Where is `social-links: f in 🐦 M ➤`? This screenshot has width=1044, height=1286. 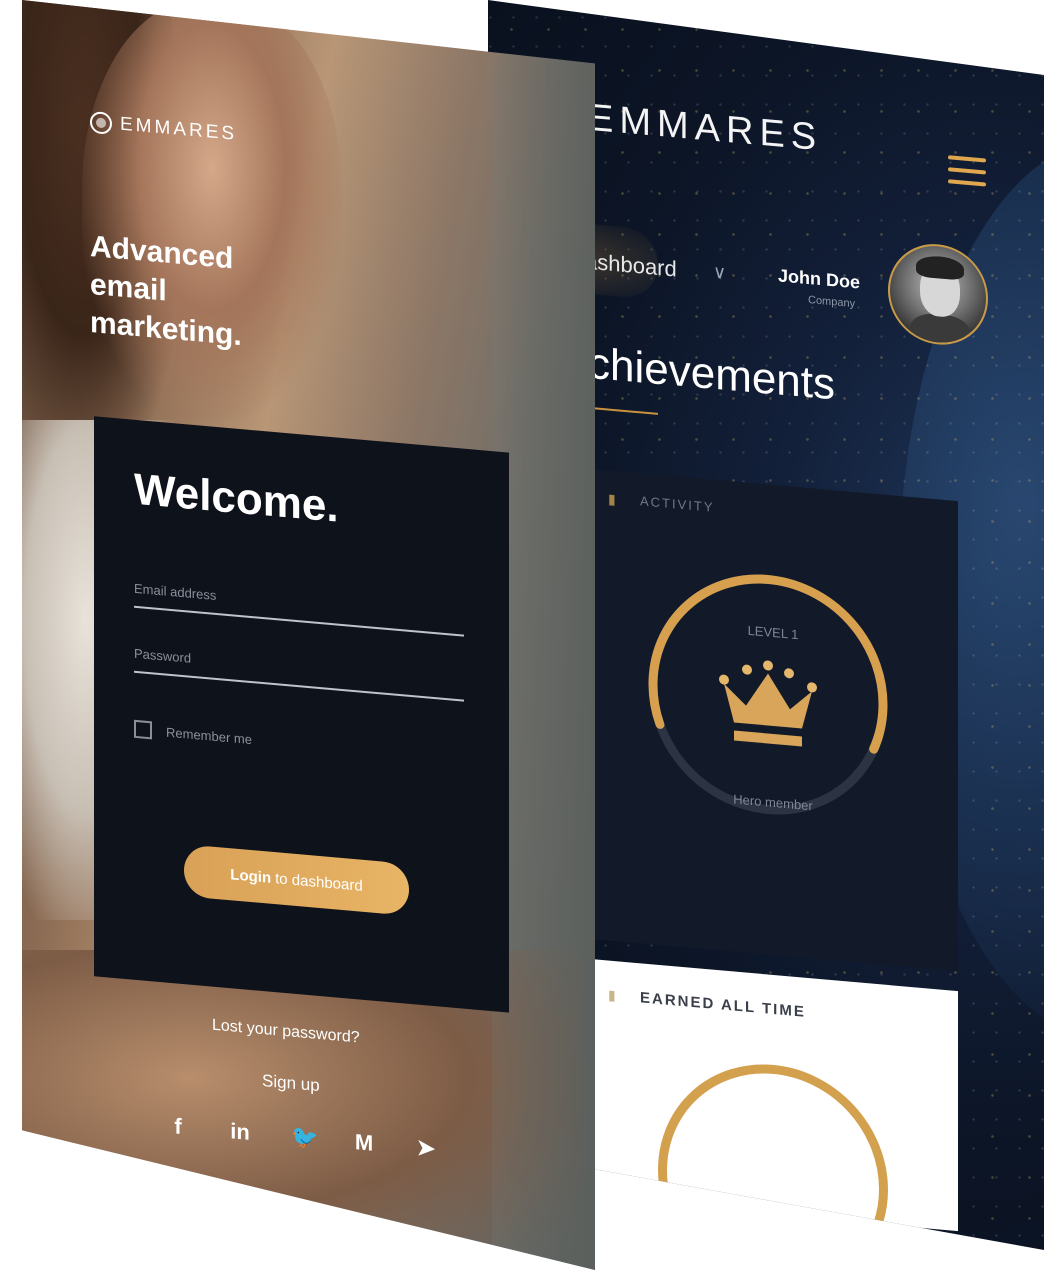 social-links: f in 🐦 M ➤ is located at coordinates (302, 1138).